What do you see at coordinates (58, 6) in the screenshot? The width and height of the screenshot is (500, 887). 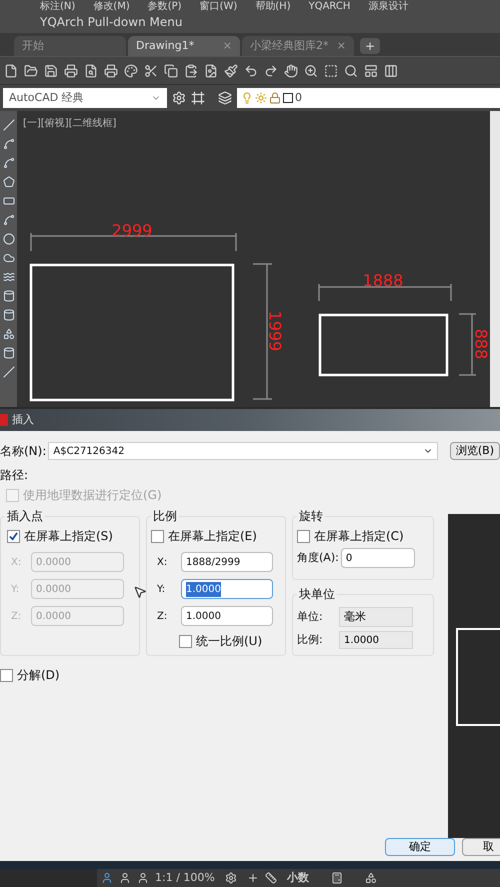 I see `menu-item: 标注(N)` at bounding box center [58, 6].